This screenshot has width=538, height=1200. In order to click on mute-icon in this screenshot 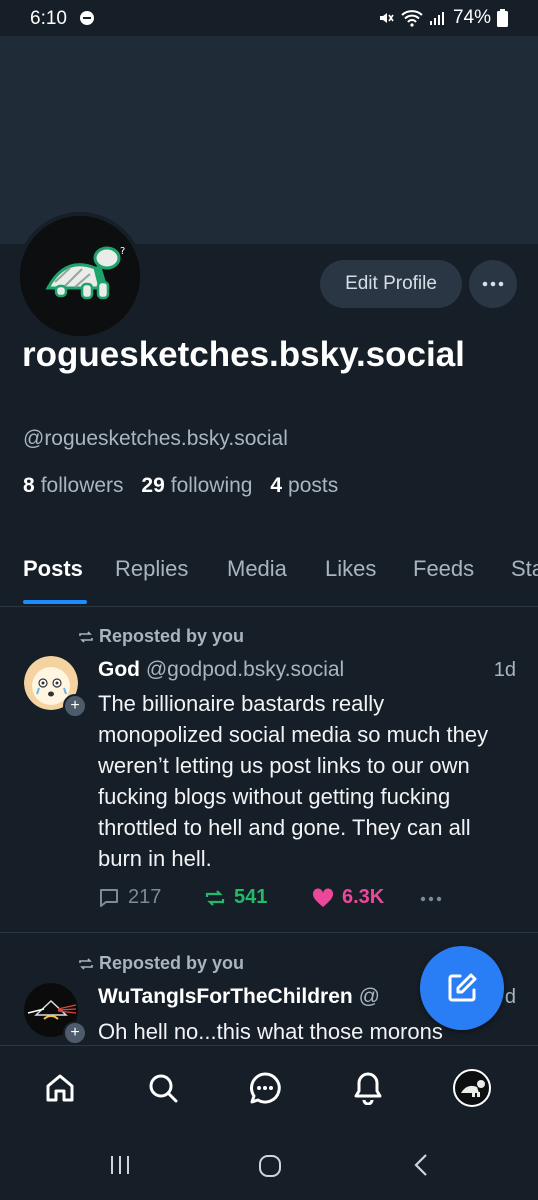, I will do `click(386, 18)`.